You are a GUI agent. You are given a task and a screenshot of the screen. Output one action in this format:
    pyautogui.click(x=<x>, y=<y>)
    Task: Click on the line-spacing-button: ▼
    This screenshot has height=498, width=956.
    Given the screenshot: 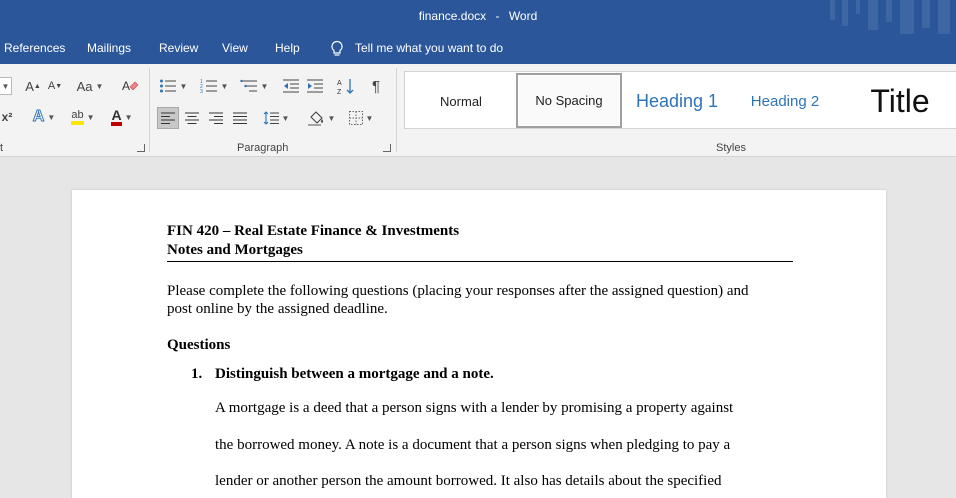 What is the action you would take?
    pyautogui.click(x=276, y=118)
    